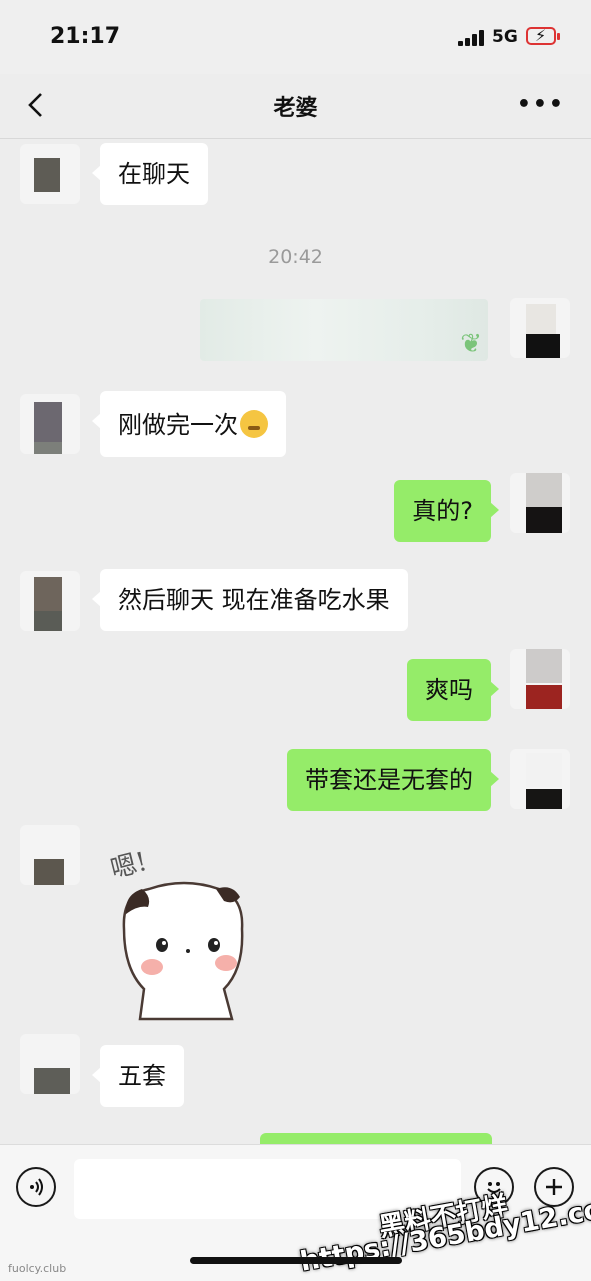  Describe the element at coordinates (296, 1260) in the screenshot. I see `home-indicator` at that location.